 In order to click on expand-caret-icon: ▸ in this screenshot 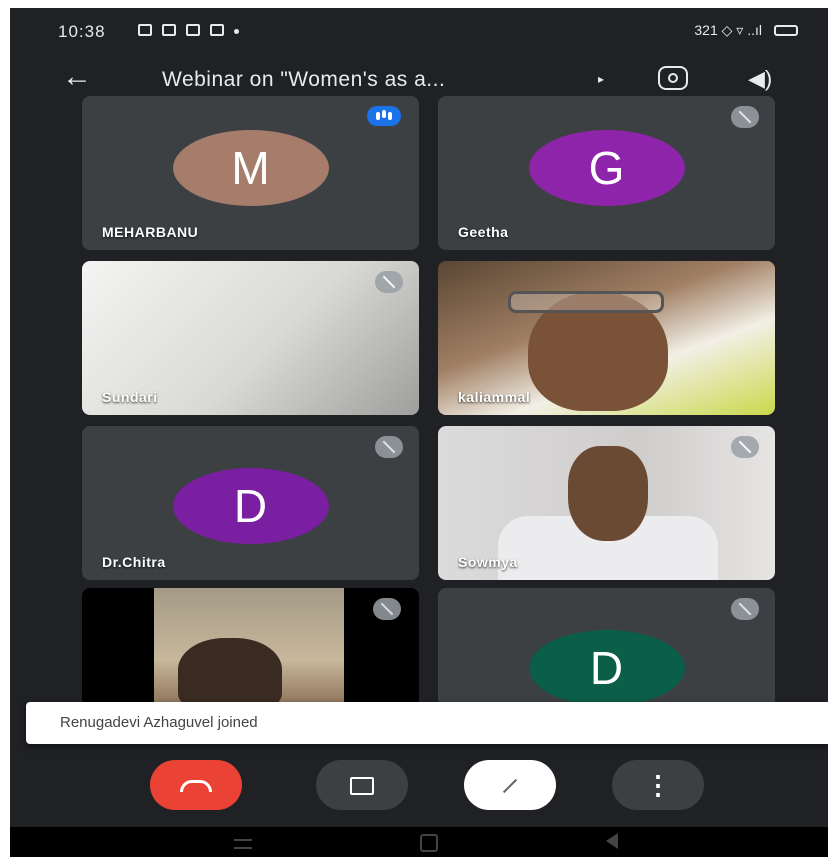, I will do `click(601, 79)`.